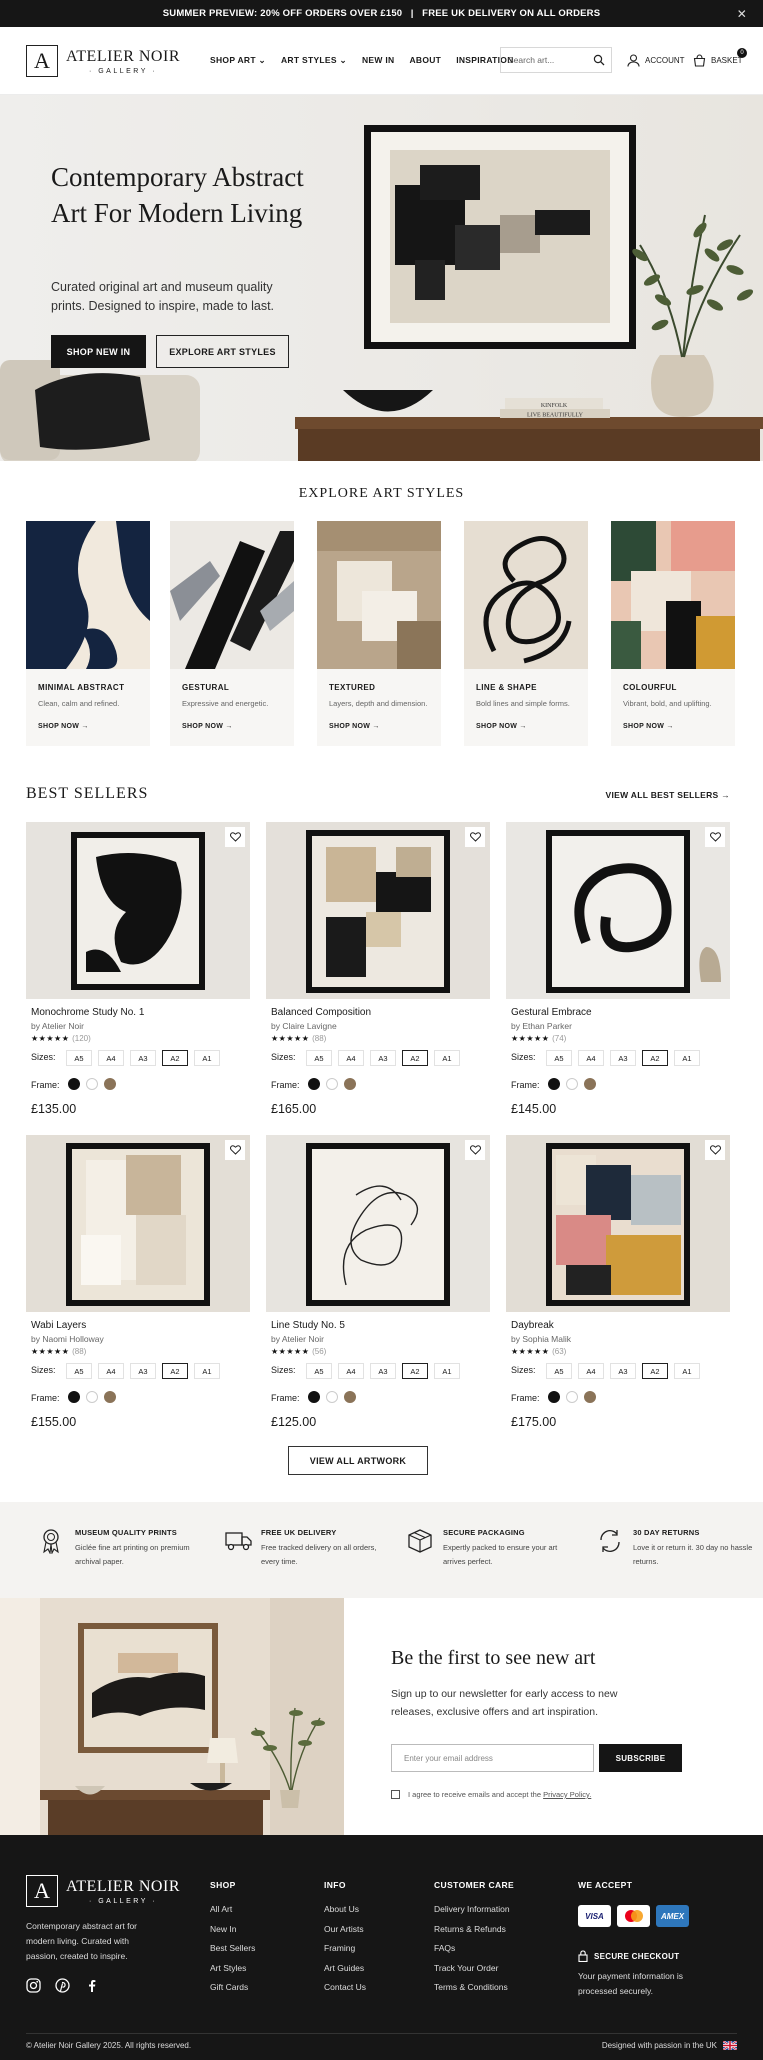 This screenshot has height=2060, width=763. Describe the element at coordinates (345, 1949) in the screenshot. I see `footer-link: Framing` at that location.